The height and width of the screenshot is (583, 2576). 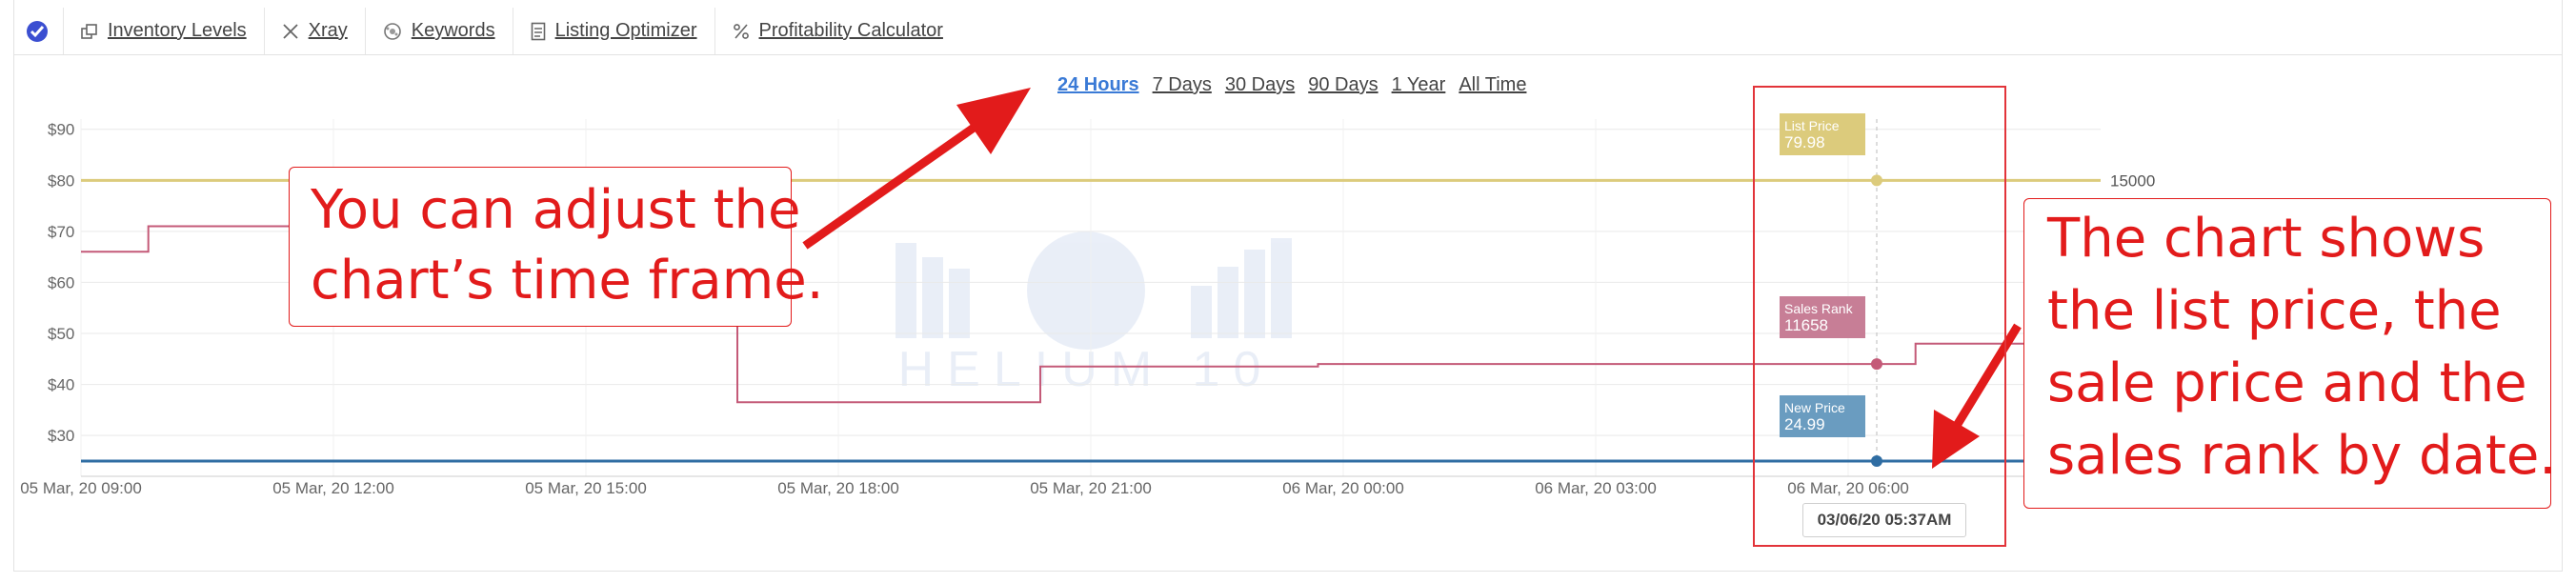 What do you see at coordinates (2302, 456) in the screenshot?
I see `callout-line: sales rank by date.` at bounding box center [2302, 456].